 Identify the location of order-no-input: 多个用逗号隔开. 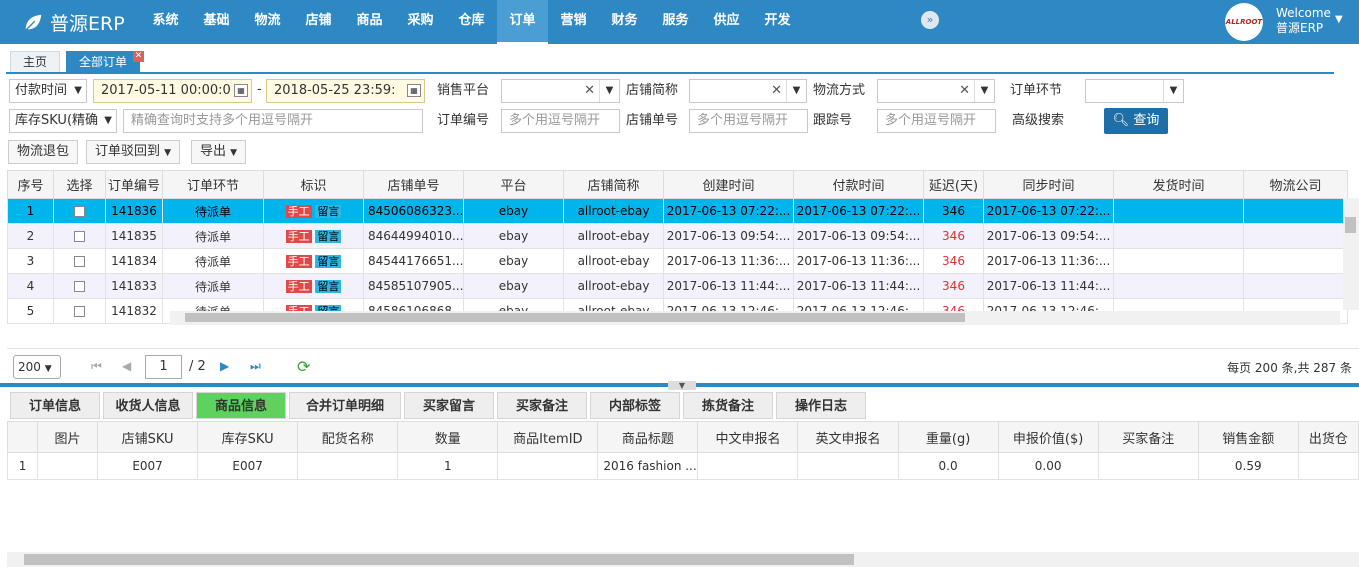
(560, 121).